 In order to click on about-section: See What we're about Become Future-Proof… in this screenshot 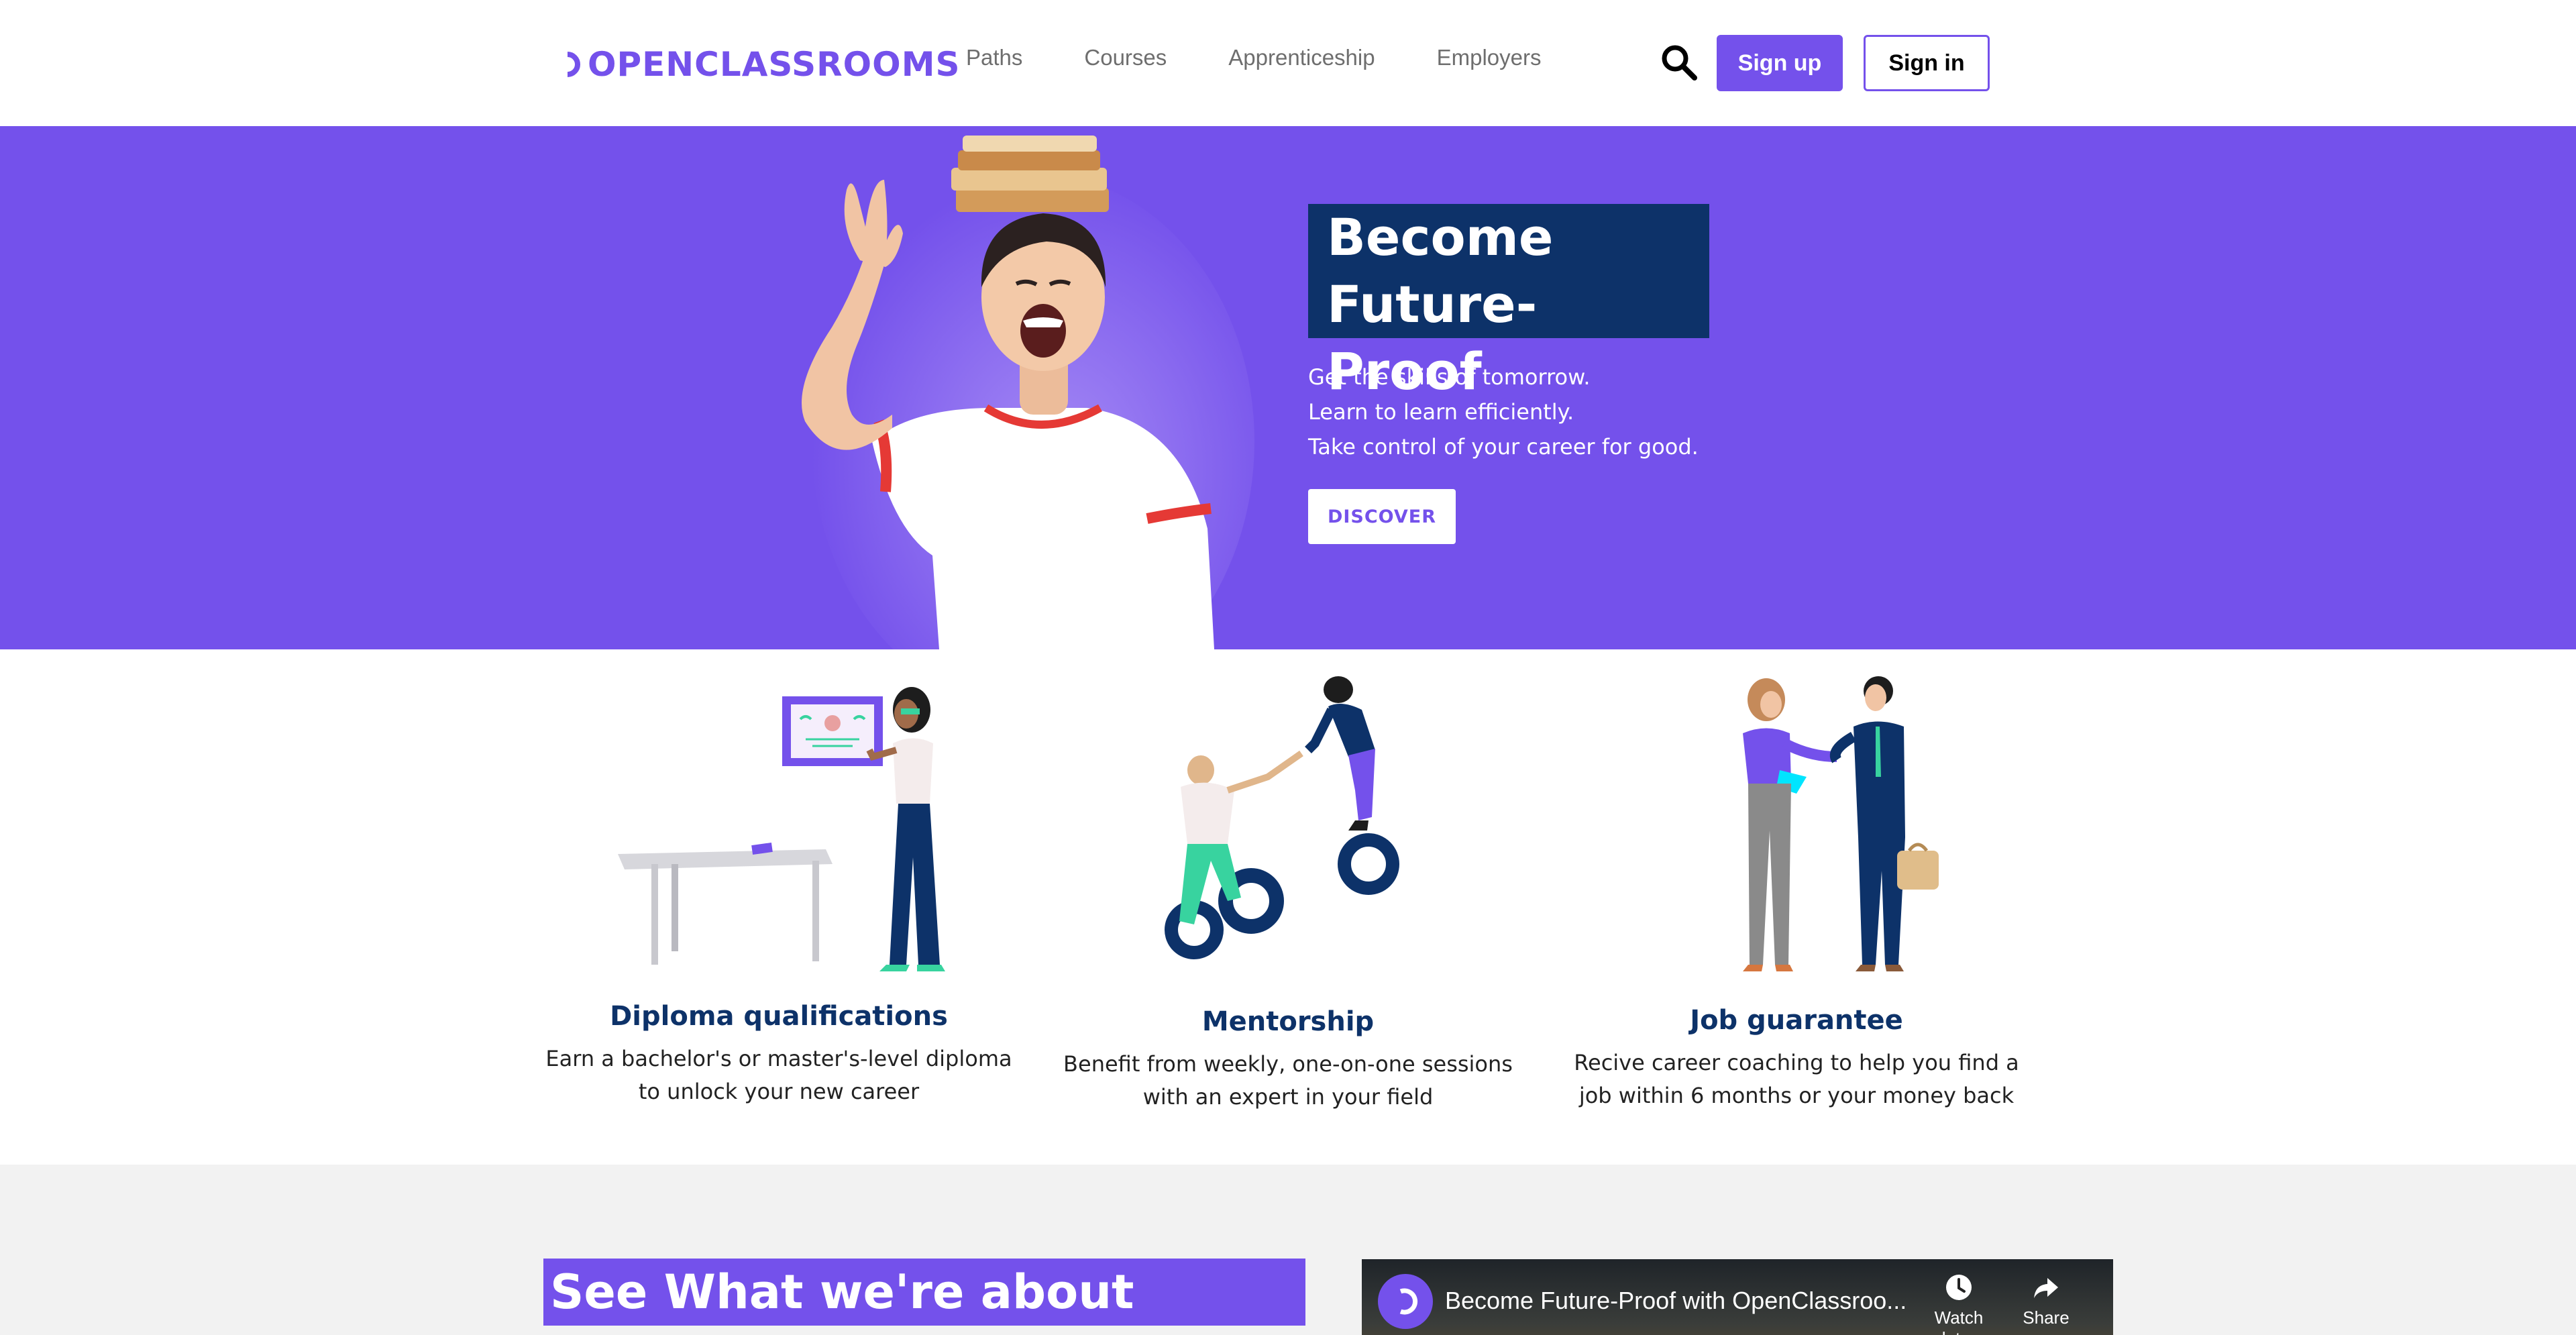, I will do `click(1288, 1250)`.